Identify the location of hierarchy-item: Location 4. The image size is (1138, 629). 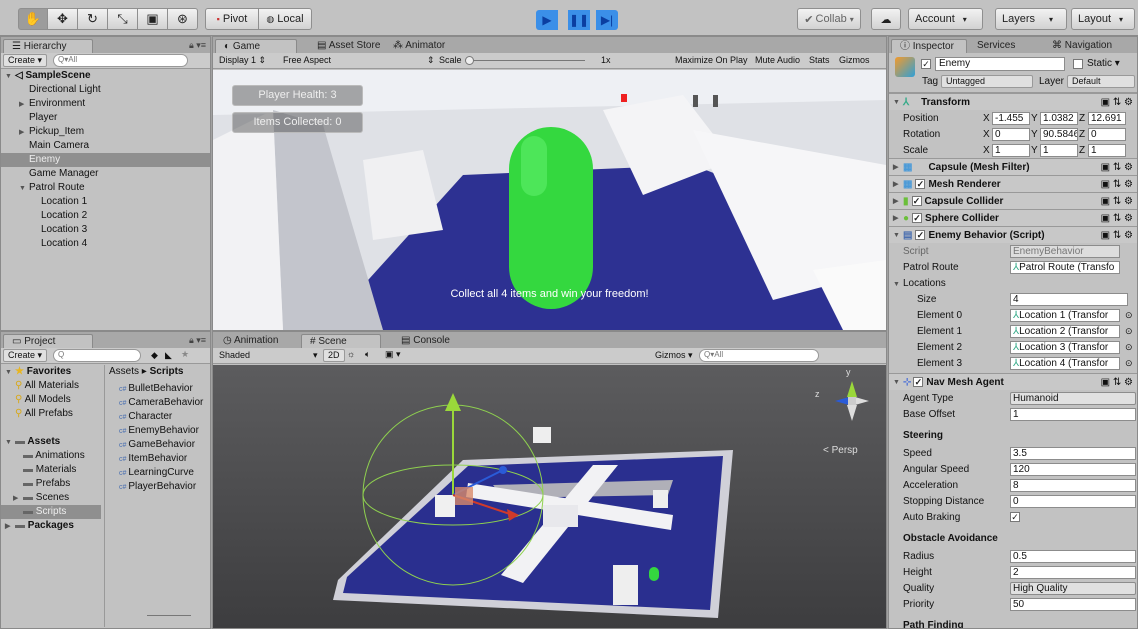
(105, 244).